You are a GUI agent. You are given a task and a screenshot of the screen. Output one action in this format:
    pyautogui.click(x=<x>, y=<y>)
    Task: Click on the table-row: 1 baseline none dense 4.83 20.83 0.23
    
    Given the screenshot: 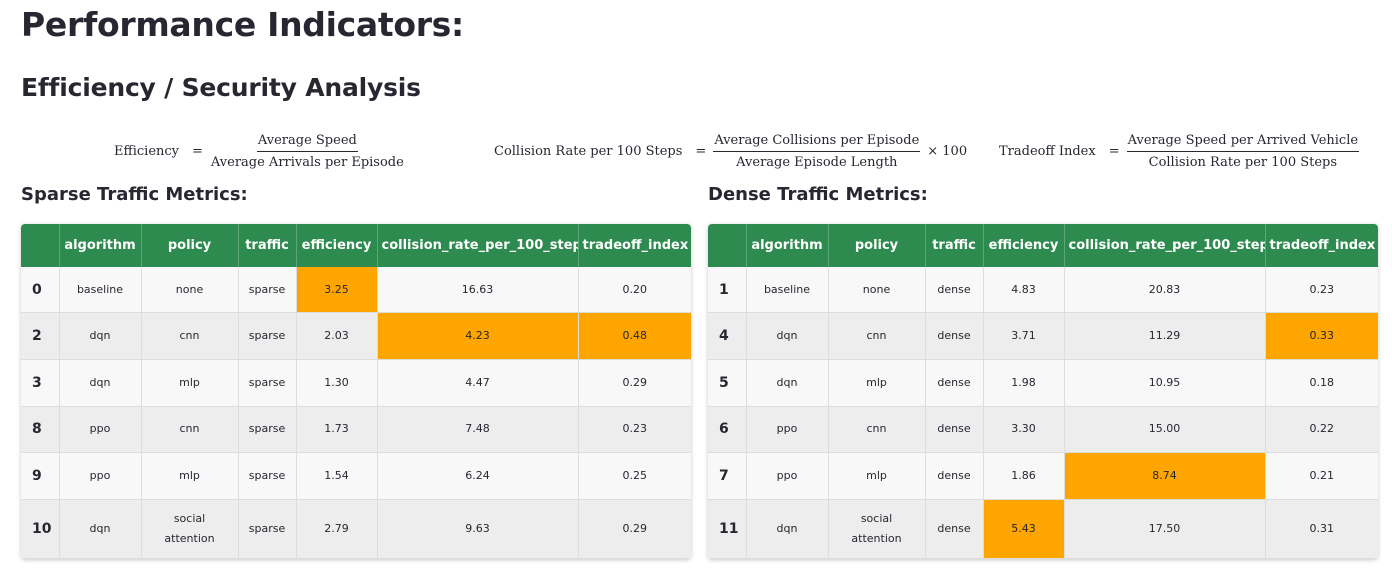 What is the action you would take?
    pyautogui.click(x=1043, y=290)
    